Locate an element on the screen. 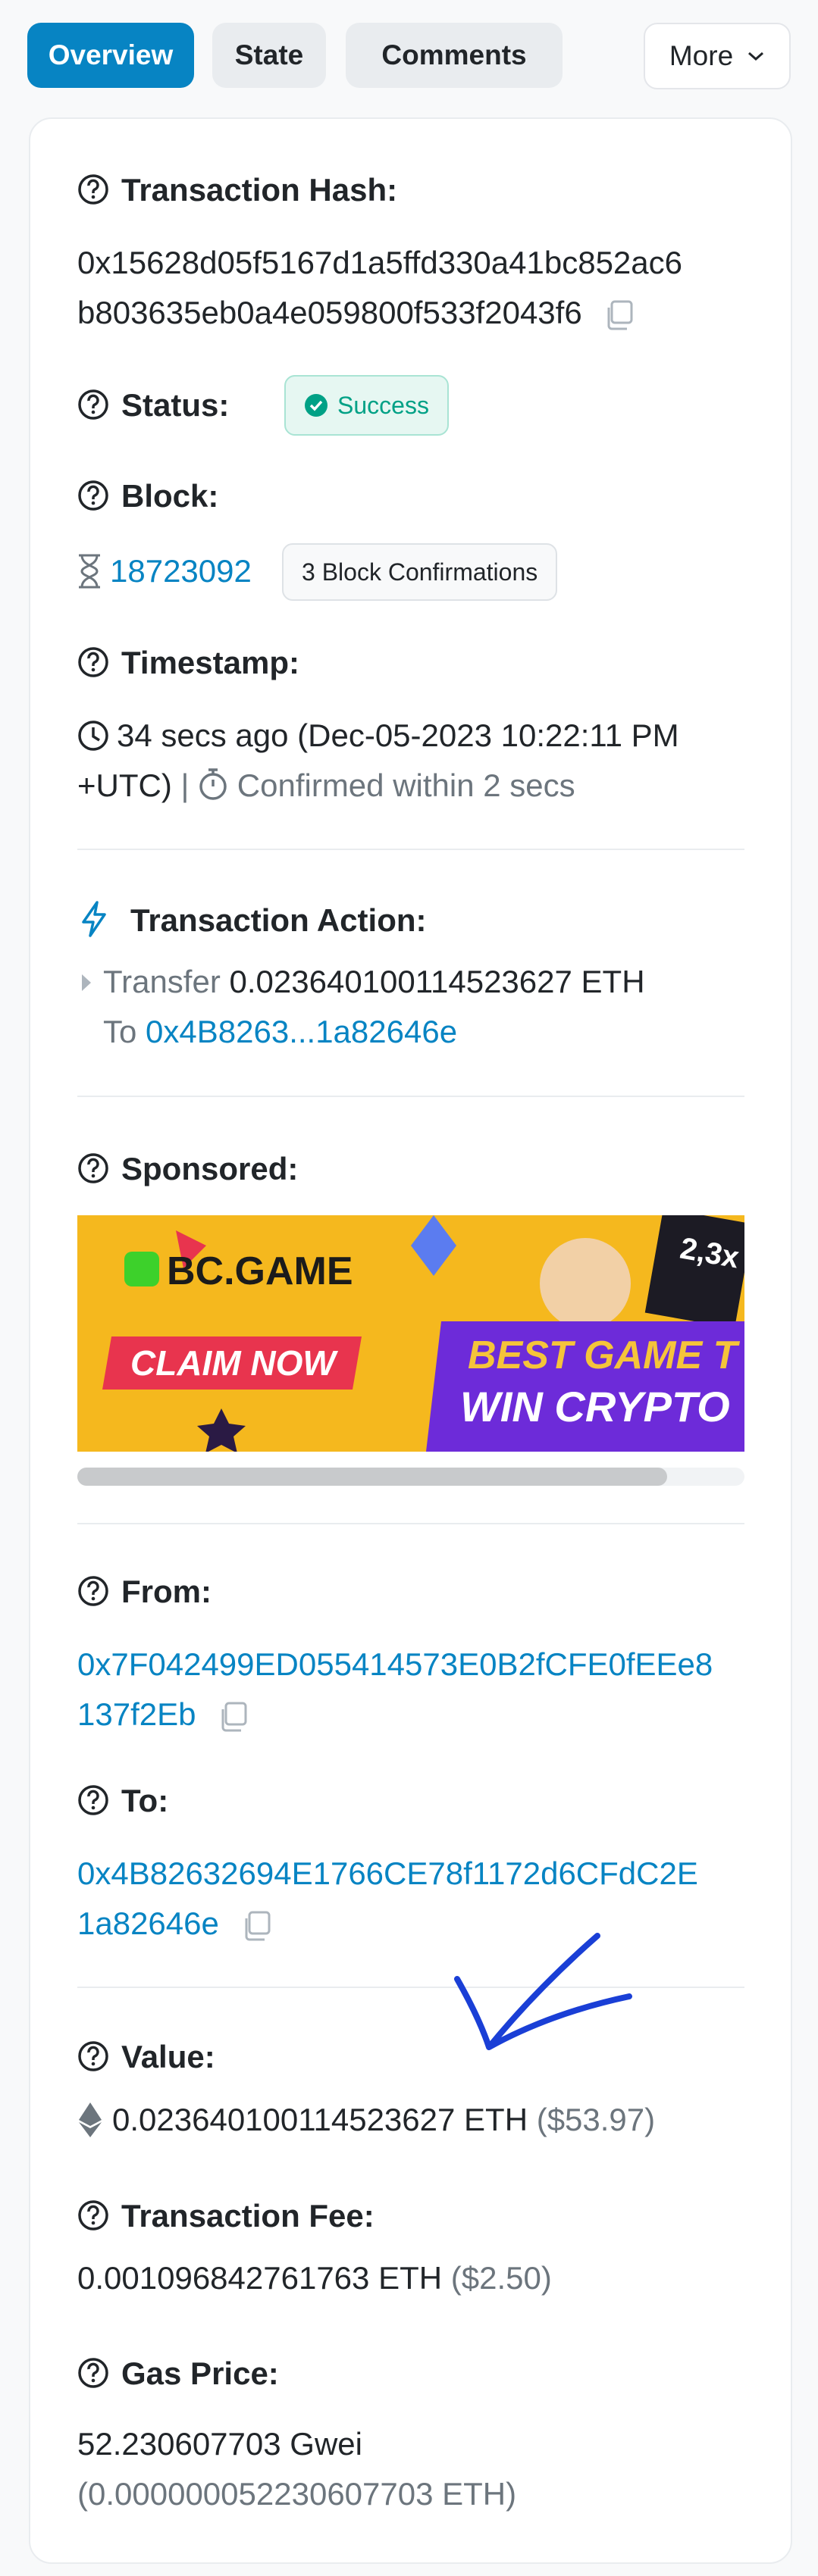  gas-price-label: Gas Price: is located at coordinates (200, 2374).